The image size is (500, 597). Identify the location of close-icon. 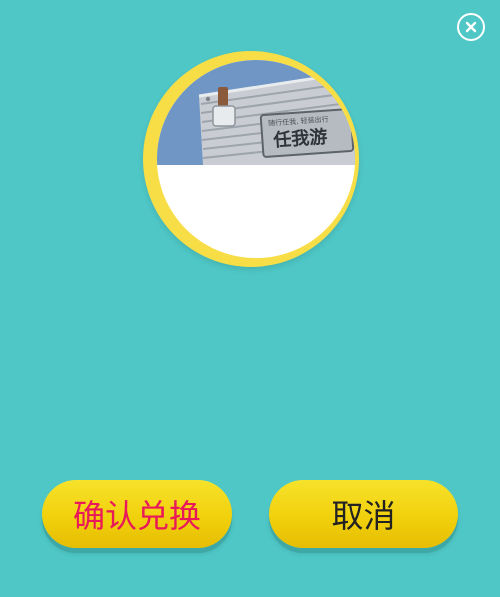
(471, 27).